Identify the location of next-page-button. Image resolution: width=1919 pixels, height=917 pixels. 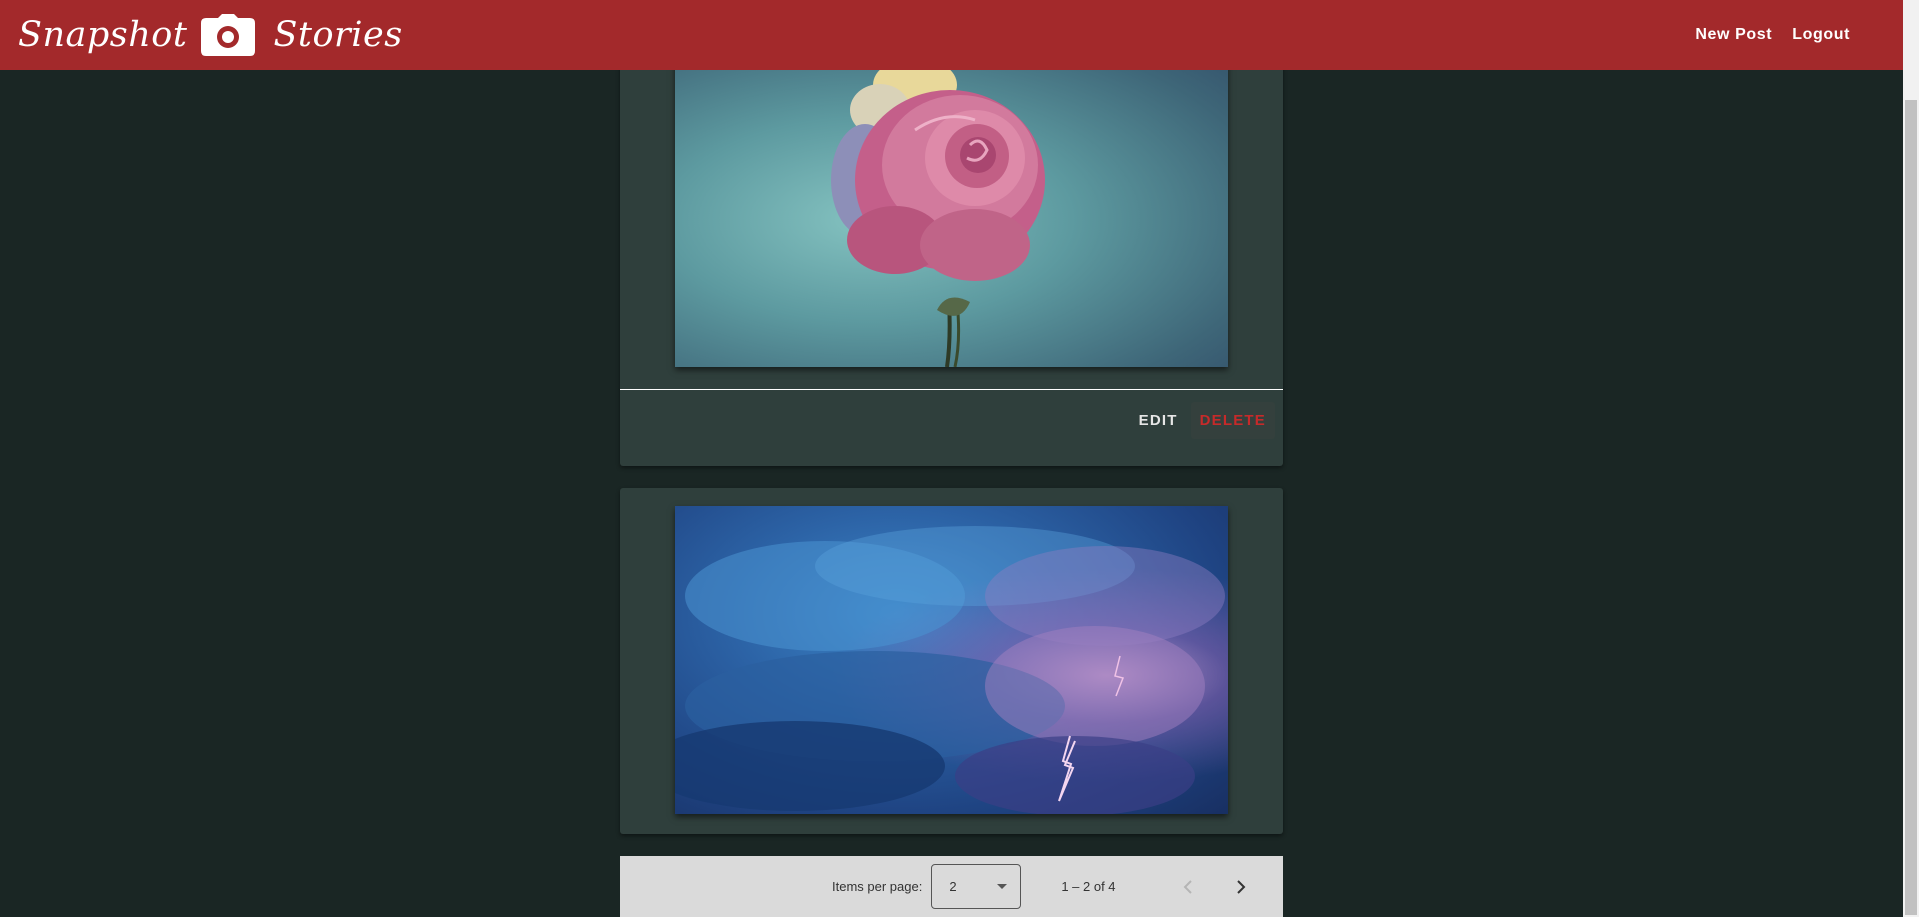
(1241, 887).